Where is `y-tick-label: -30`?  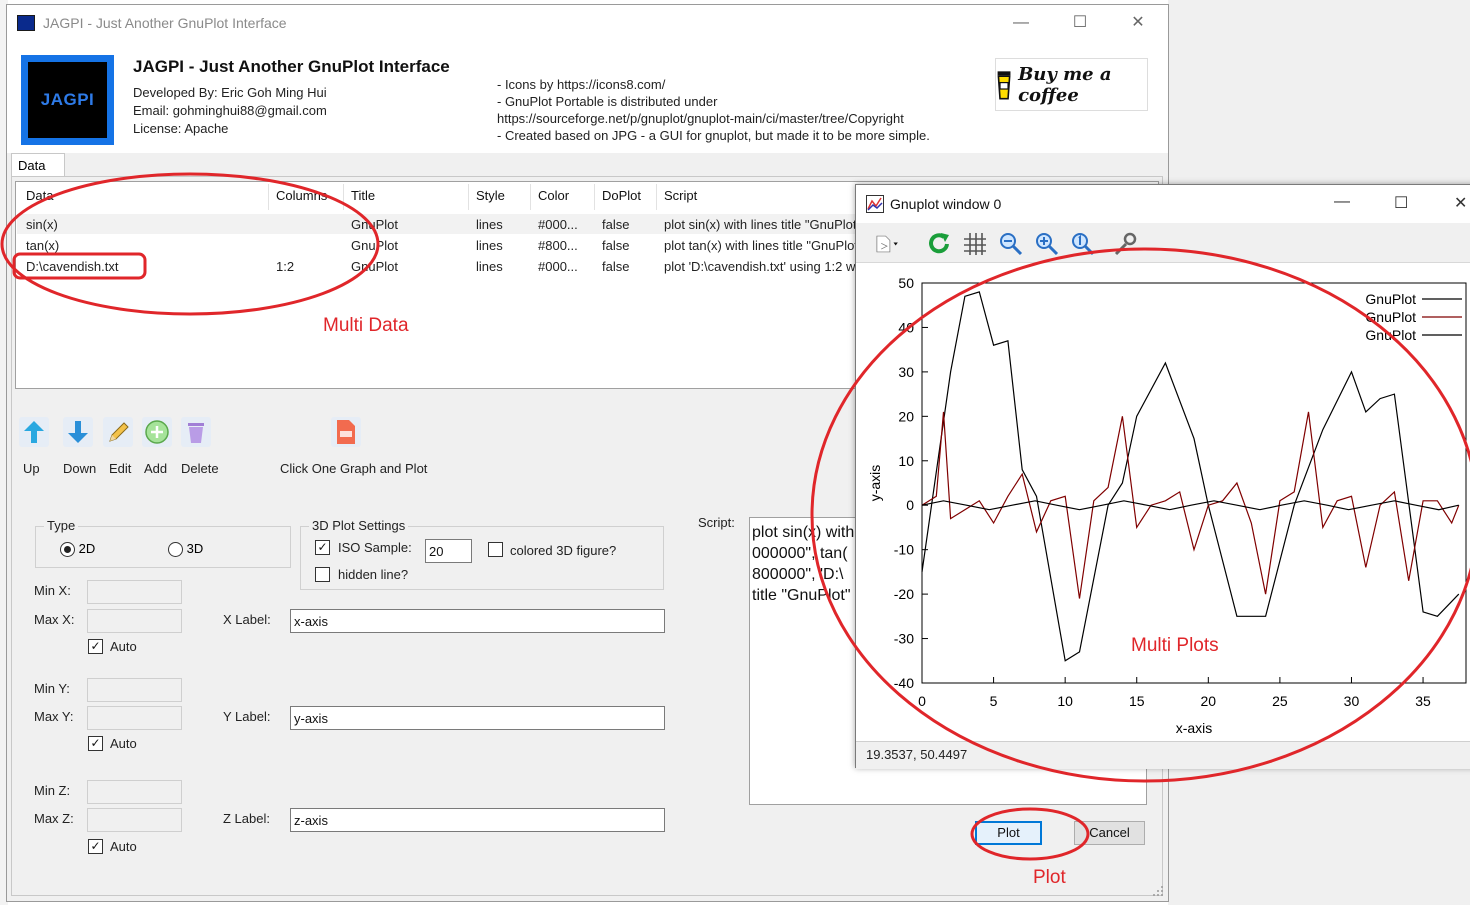 y-tick-label: -30 is located at coordinates (904, 639).